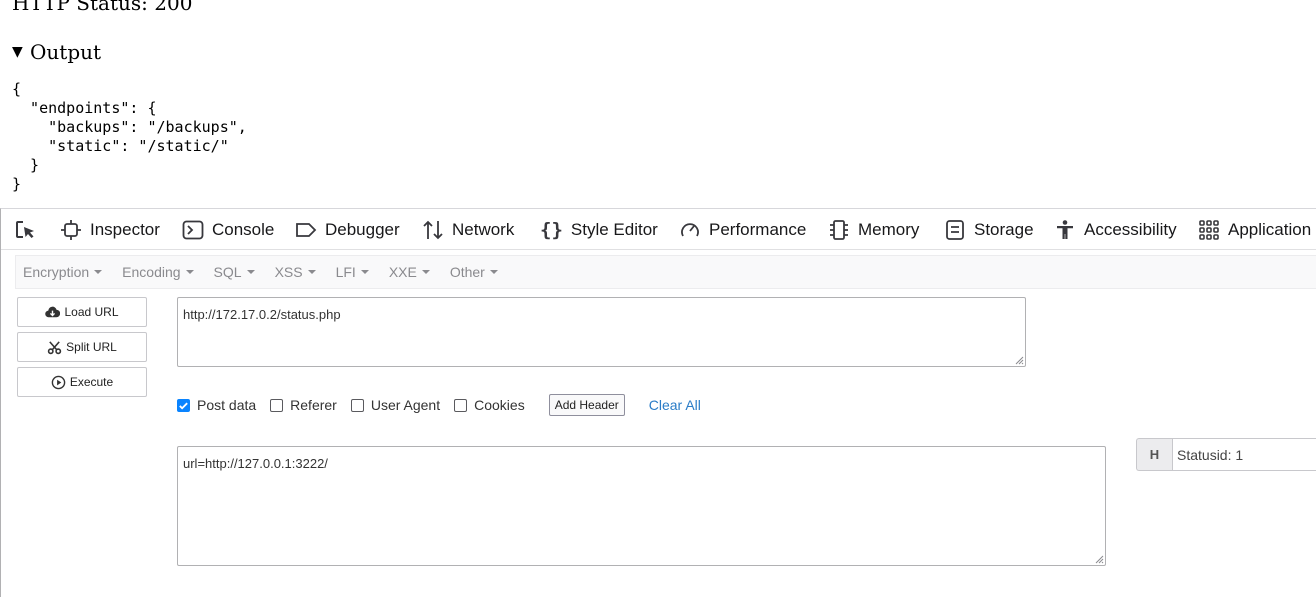 The image size is (1316, 598). What do you see at coordinates (402, 272) in the screenshot?
I see `menu-xxe-label: XXE` at bounding box center [402, 272].